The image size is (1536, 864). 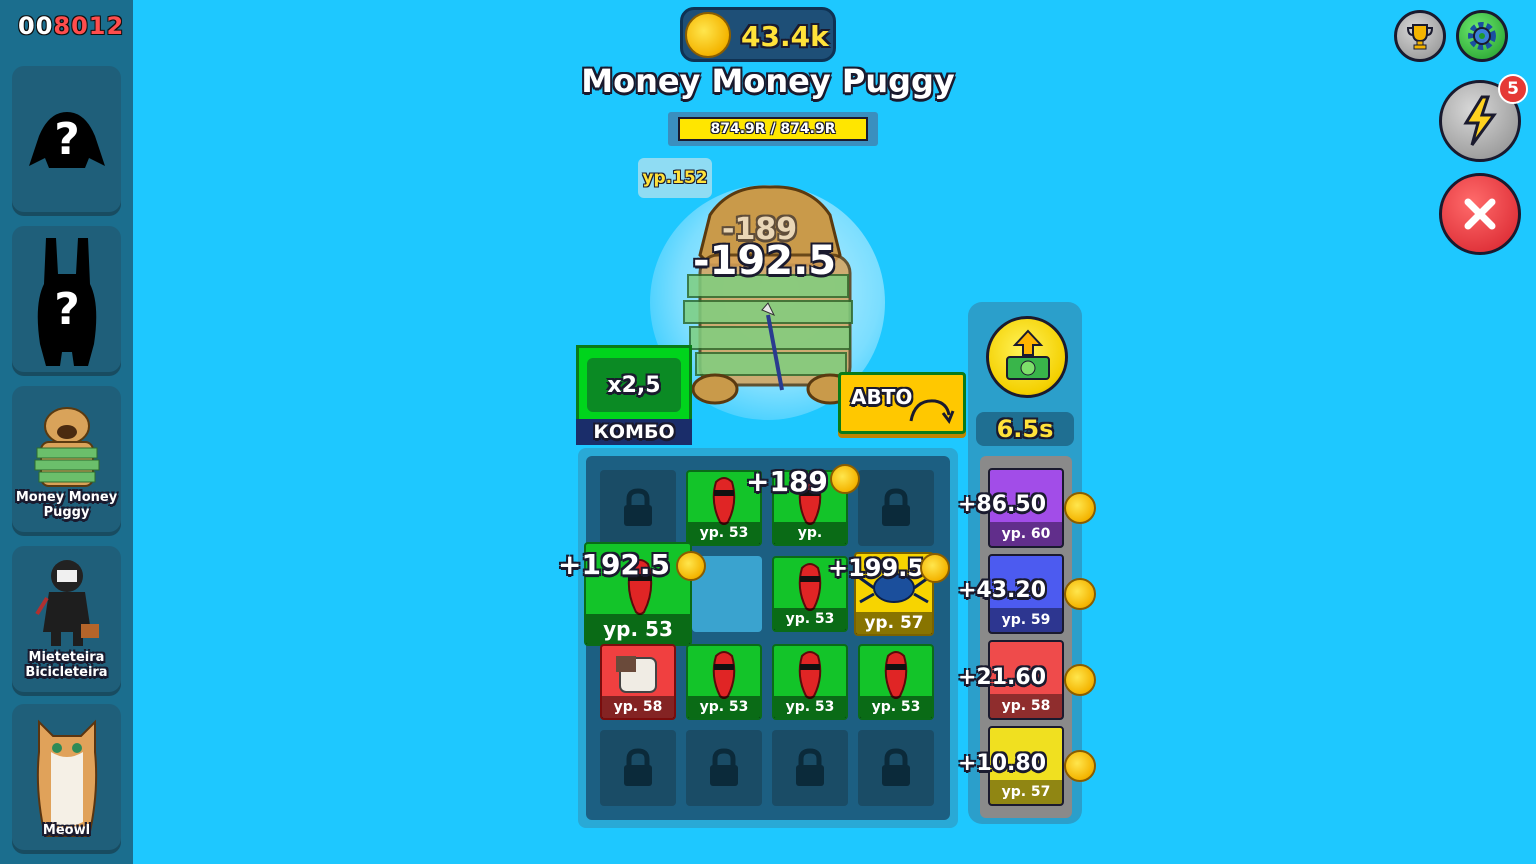 I want to click on lightning-icon, so click(x=1480, y=120).